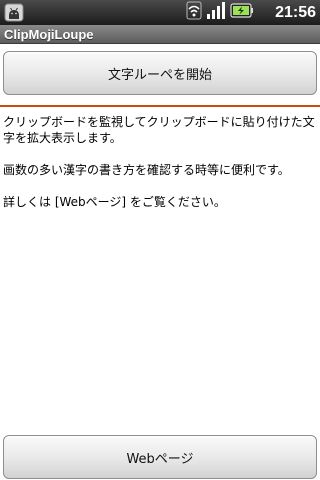 The width and height of the screenshot is (320, 480). What do you see at coordinates (160, 34) in the screenshot?
I see `app-title-bar: ClipMojiLoupe` at bounding box center [160, 34].